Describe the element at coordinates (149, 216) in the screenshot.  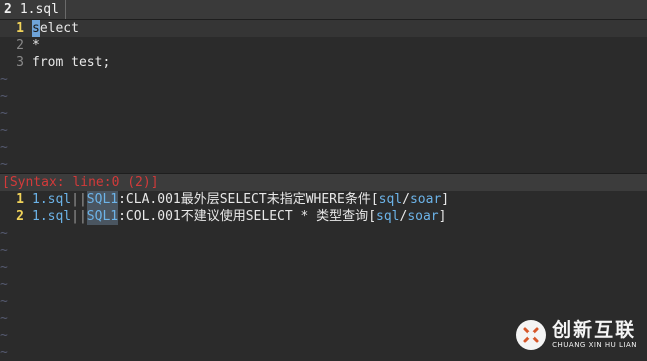
I see `qf-code: :COL.001` at that location.